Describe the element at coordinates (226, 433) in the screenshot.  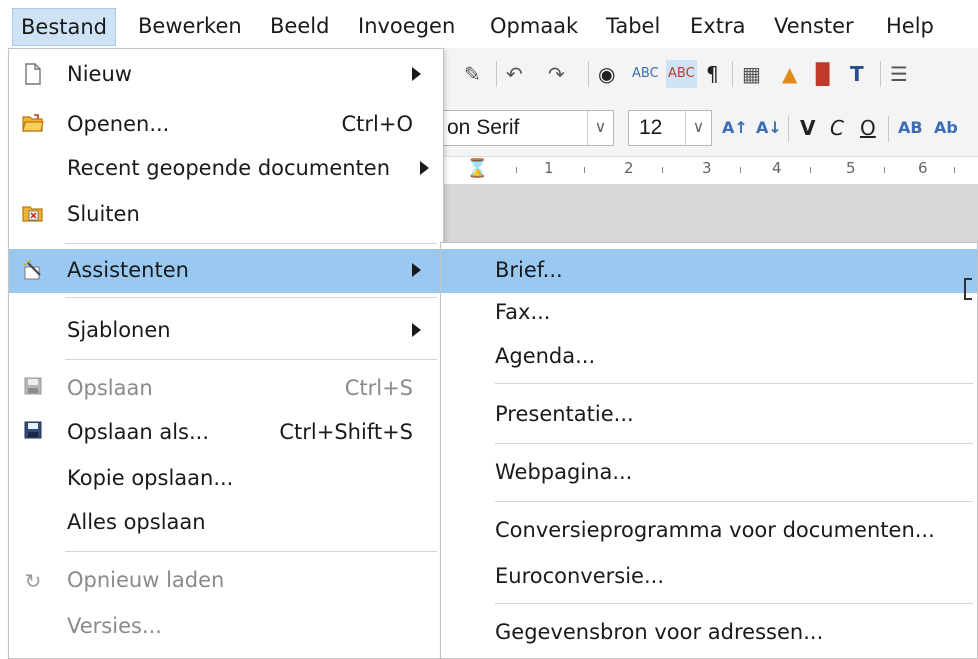
I see `menu-item-opslaan-als: Opslaan als... Ctrl+Shift+S` at that location.